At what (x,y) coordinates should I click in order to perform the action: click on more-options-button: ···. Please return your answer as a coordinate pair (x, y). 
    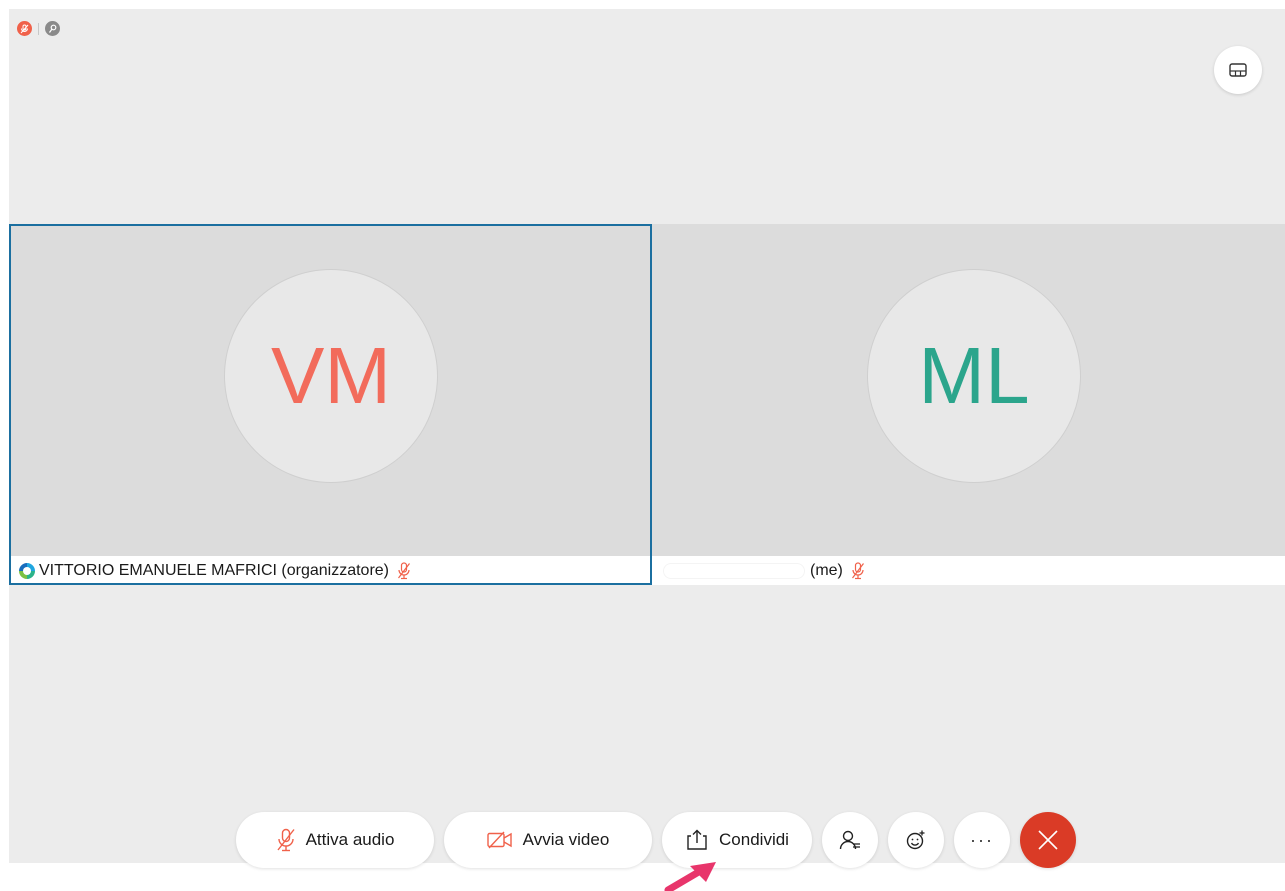
    Looking at the image, I should click on (982, 840).